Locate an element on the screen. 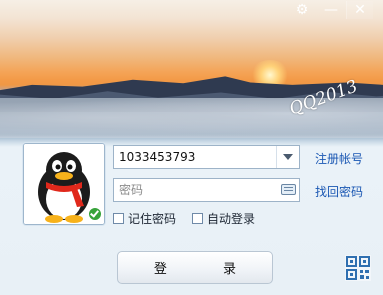  settings-button: ⚙ is located at coordinates (302, 10).